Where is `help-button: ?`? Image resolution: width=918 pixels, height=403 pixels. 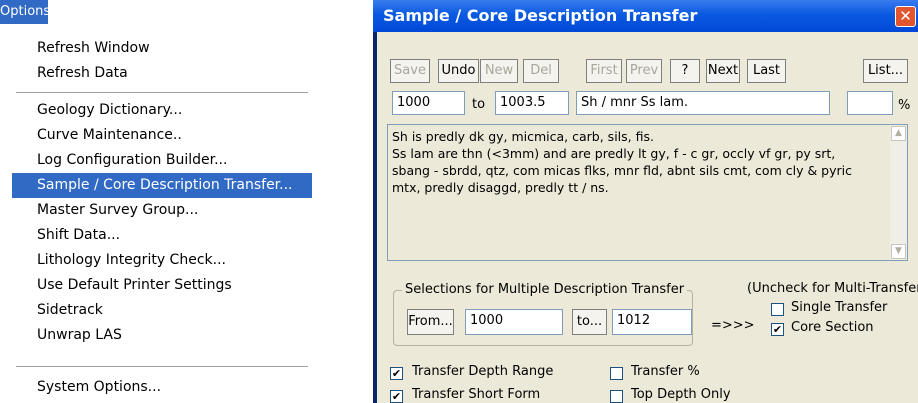
help-button: ? is located at coordinates (685, 71).